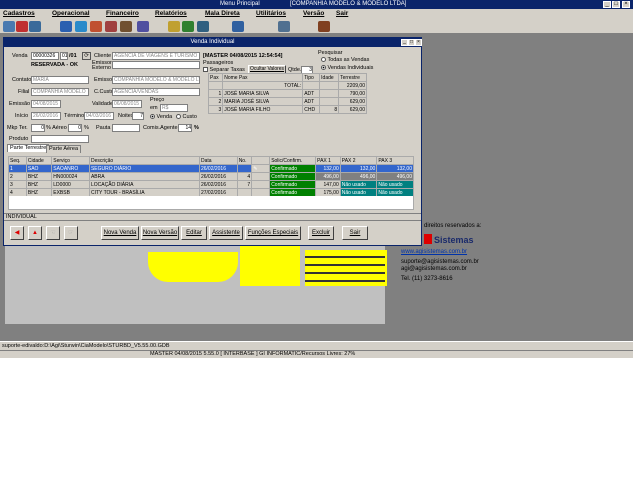 The image size is (633, 500). Describe the element at coordinates (434, 252) in the screenshot. I see `site-link: www.agisistemas.com.br` at that location.